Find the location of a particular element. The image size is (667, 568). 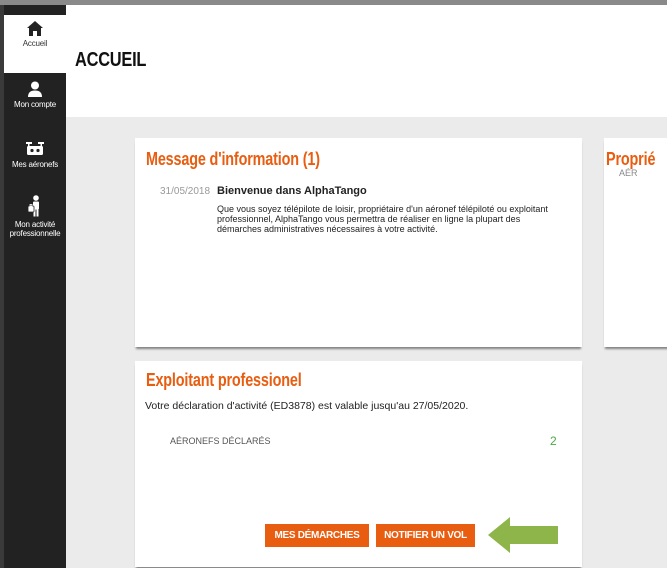

user-icon is located at coordinates (35, 89).